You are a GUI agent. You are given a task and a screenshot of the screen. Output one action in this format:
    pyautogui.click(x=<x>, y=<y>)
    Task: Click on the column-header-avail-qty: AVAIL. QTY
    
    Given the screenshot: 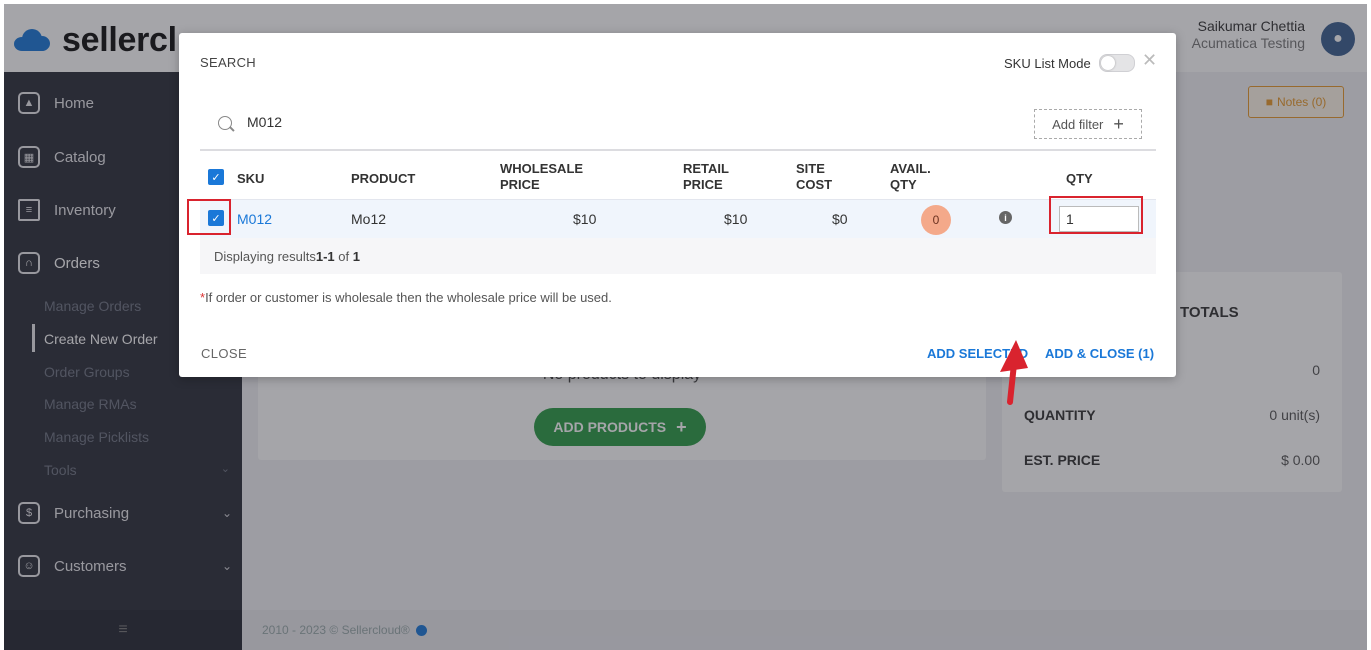 What is the action you would take?
    pyautogui.click(x=910, y=177)
    